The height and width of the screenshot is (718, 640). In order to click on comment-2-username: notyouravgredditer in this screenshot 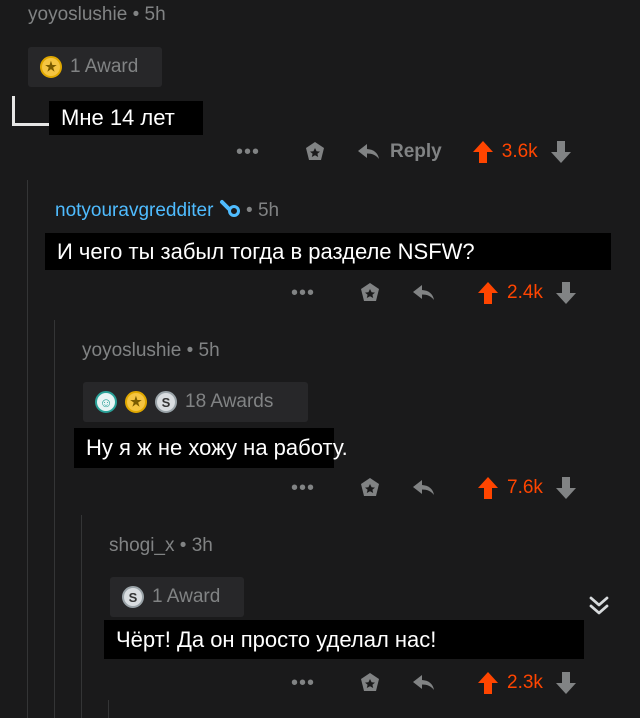, I will do `click(134, 210)`.